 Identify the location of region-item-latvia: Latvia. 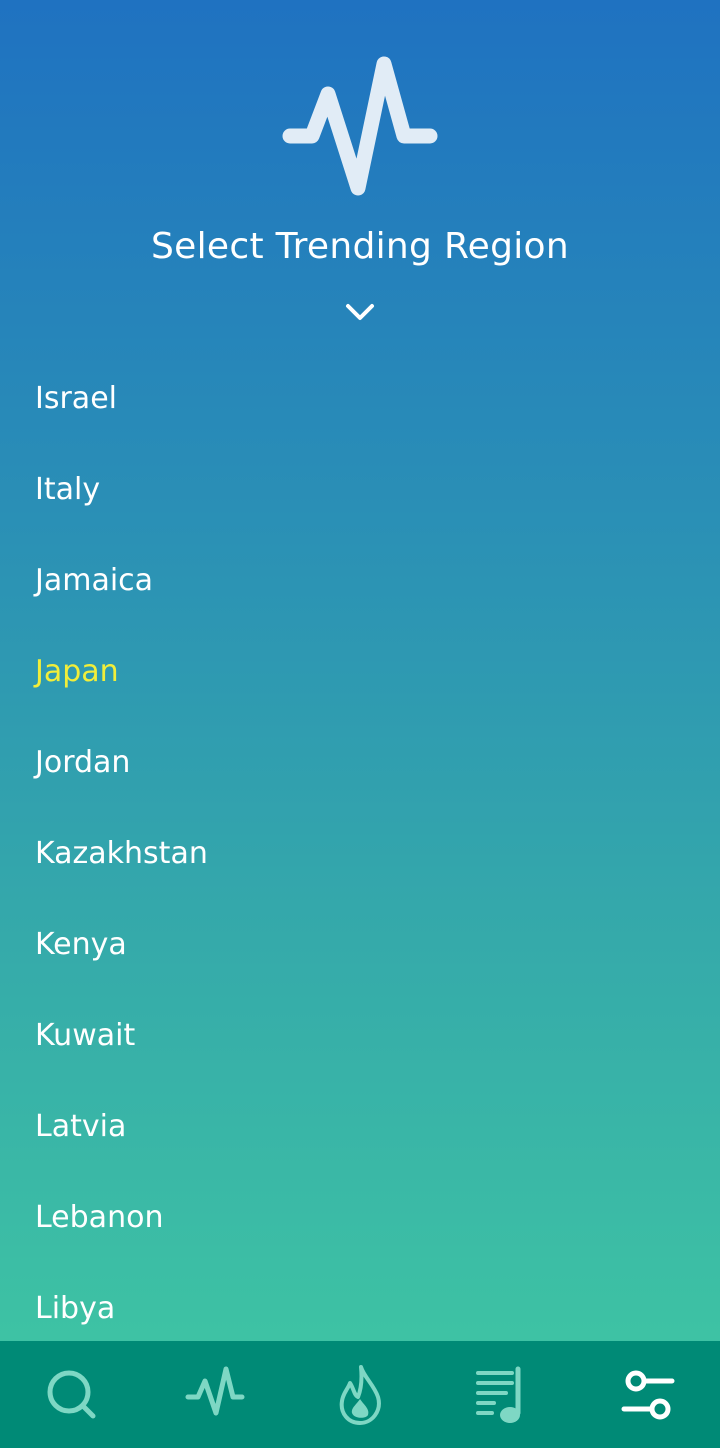
(360, 1126).